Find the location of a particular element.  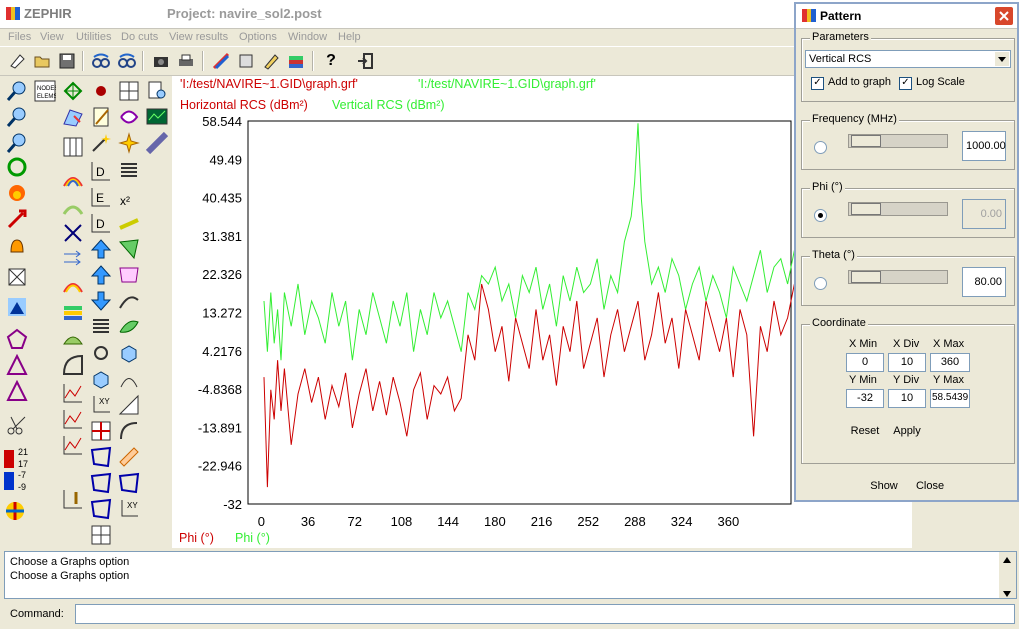

sparkle-icon is located at coordinates (129, 143).